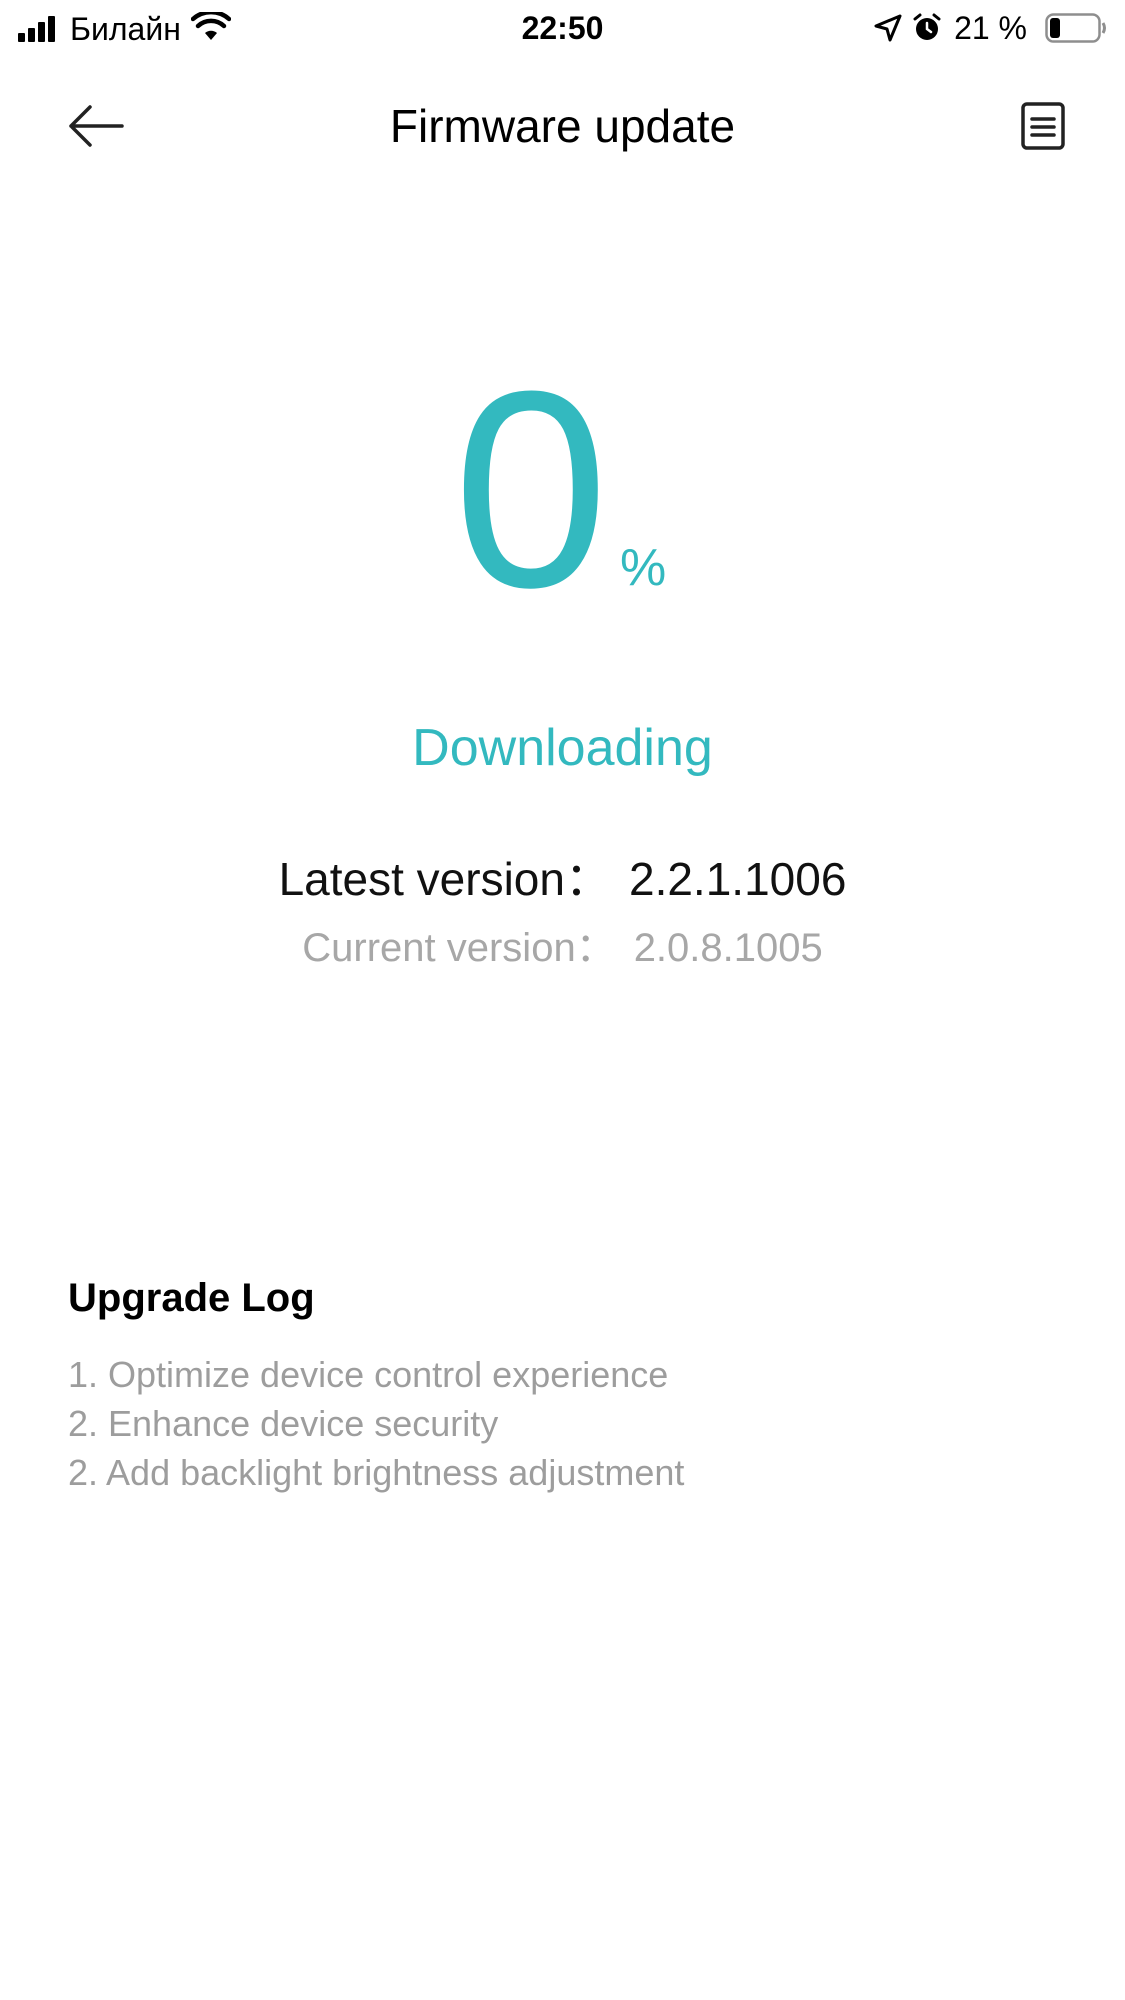 This screenshot has width=1125, height=2000. Describe the element at coordinates (562, 748) in the screenshot. I see `download-status: Downloading` at that location.